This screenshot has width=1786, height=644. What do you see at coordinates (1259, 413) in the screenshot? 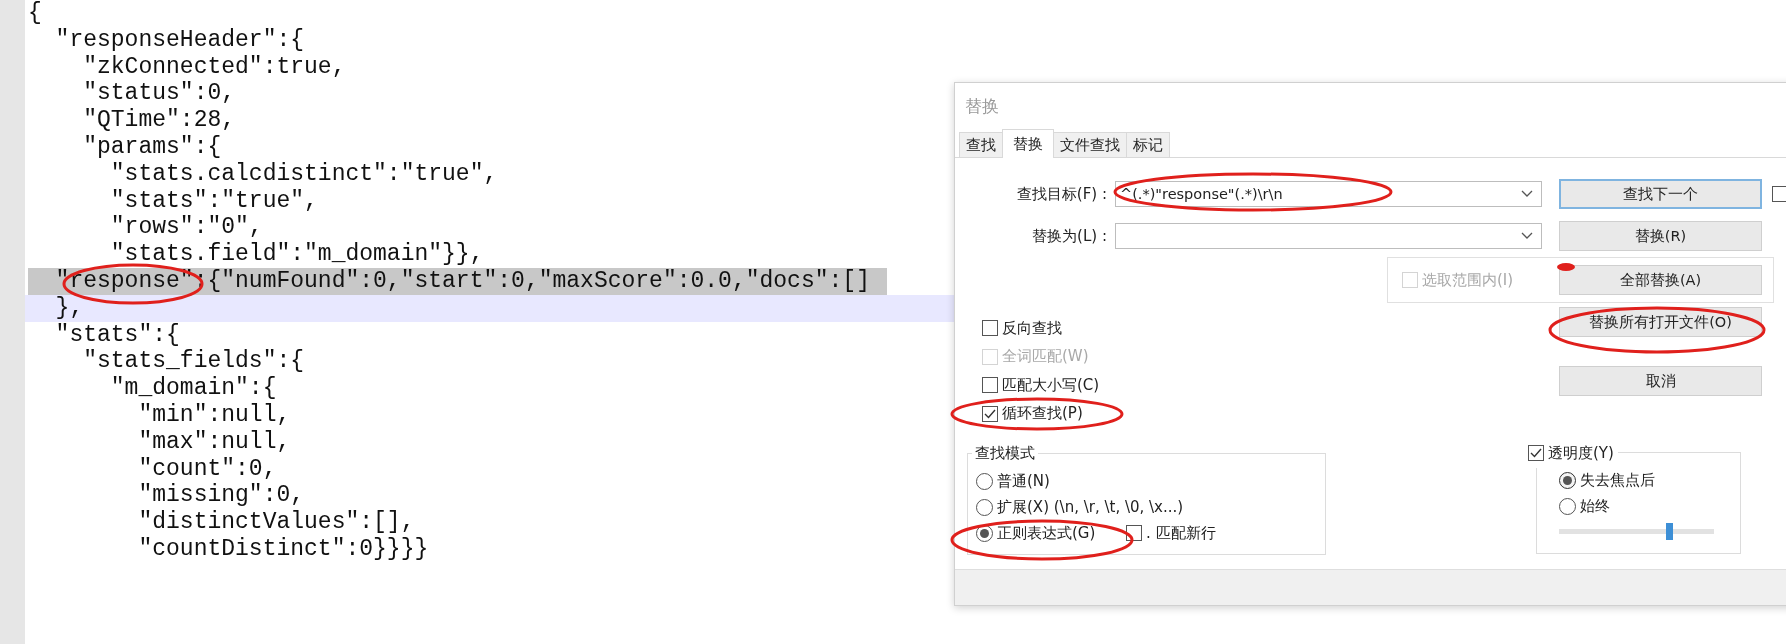
I see `option-checkbox: 循环查找(P)` at bounding box center [1259, 413].